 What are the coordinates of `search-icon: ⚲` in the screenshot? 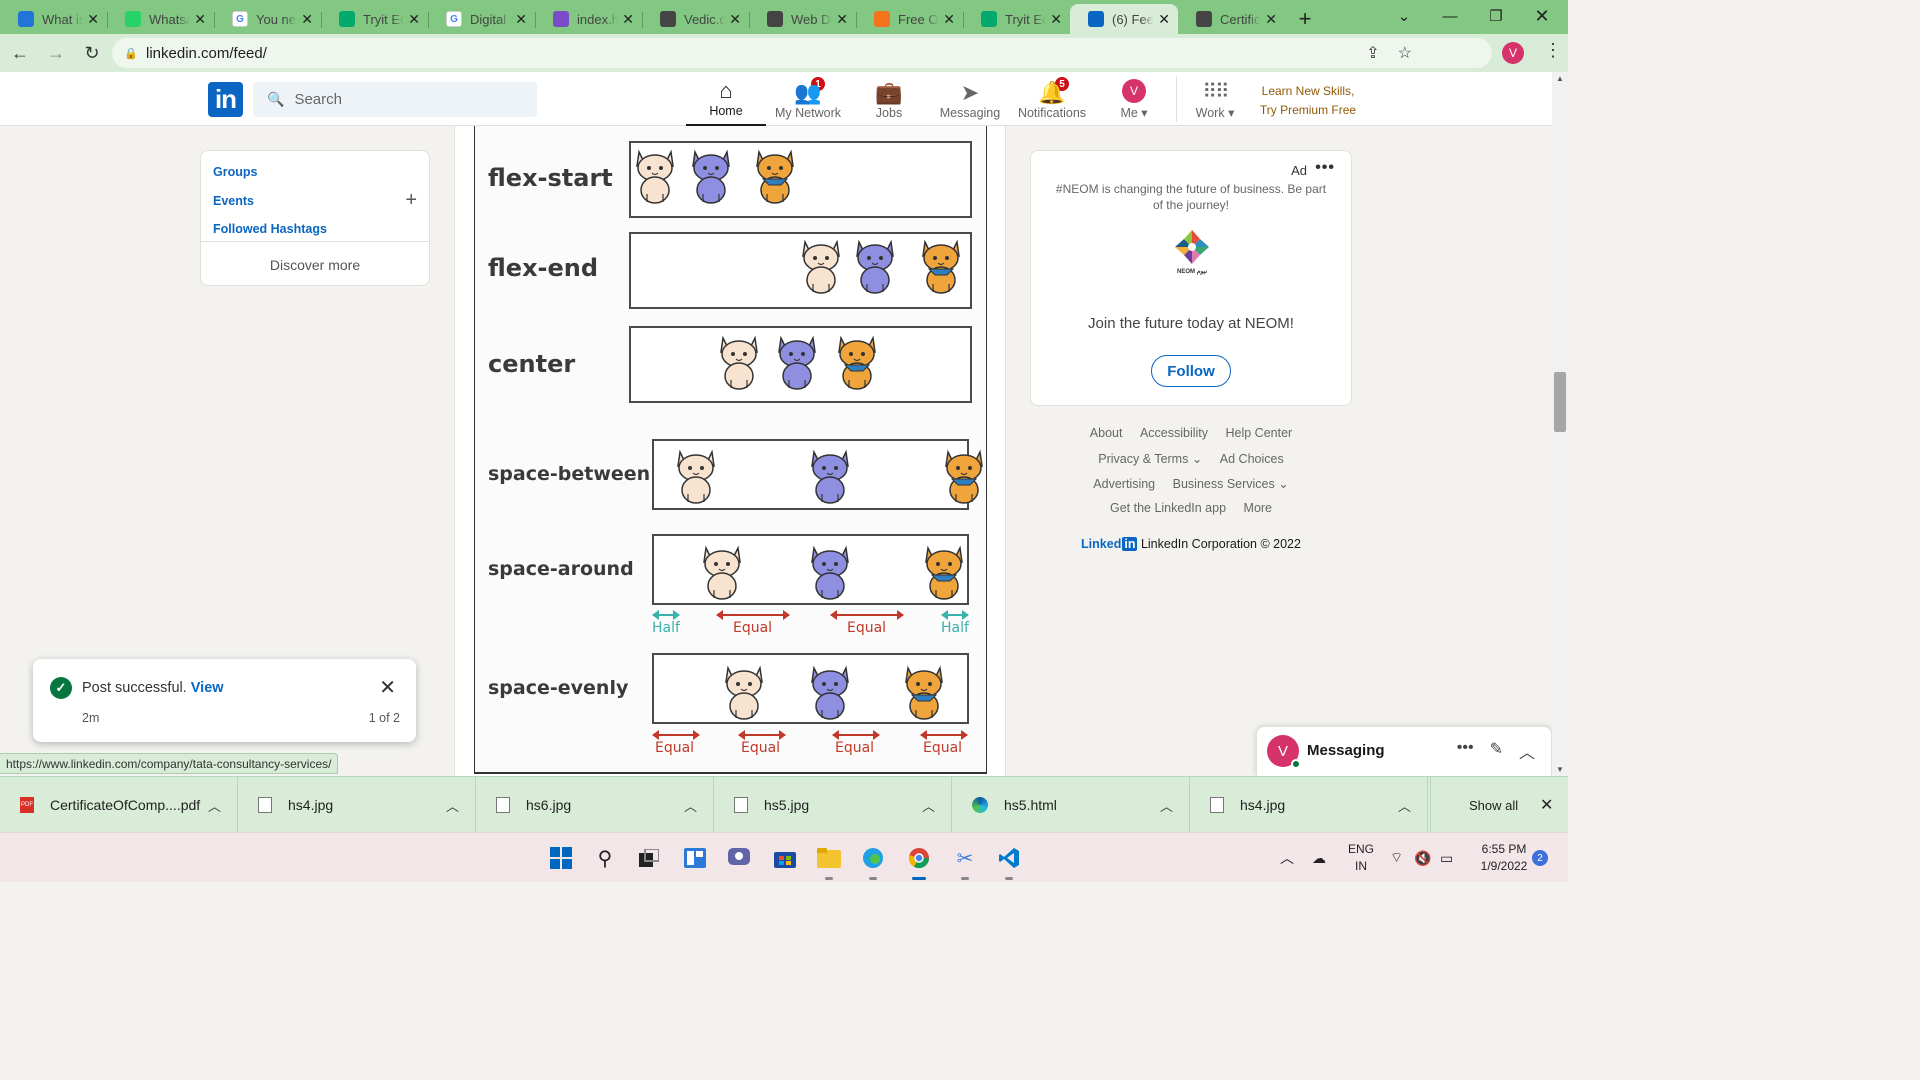 It's located at (605, 858).